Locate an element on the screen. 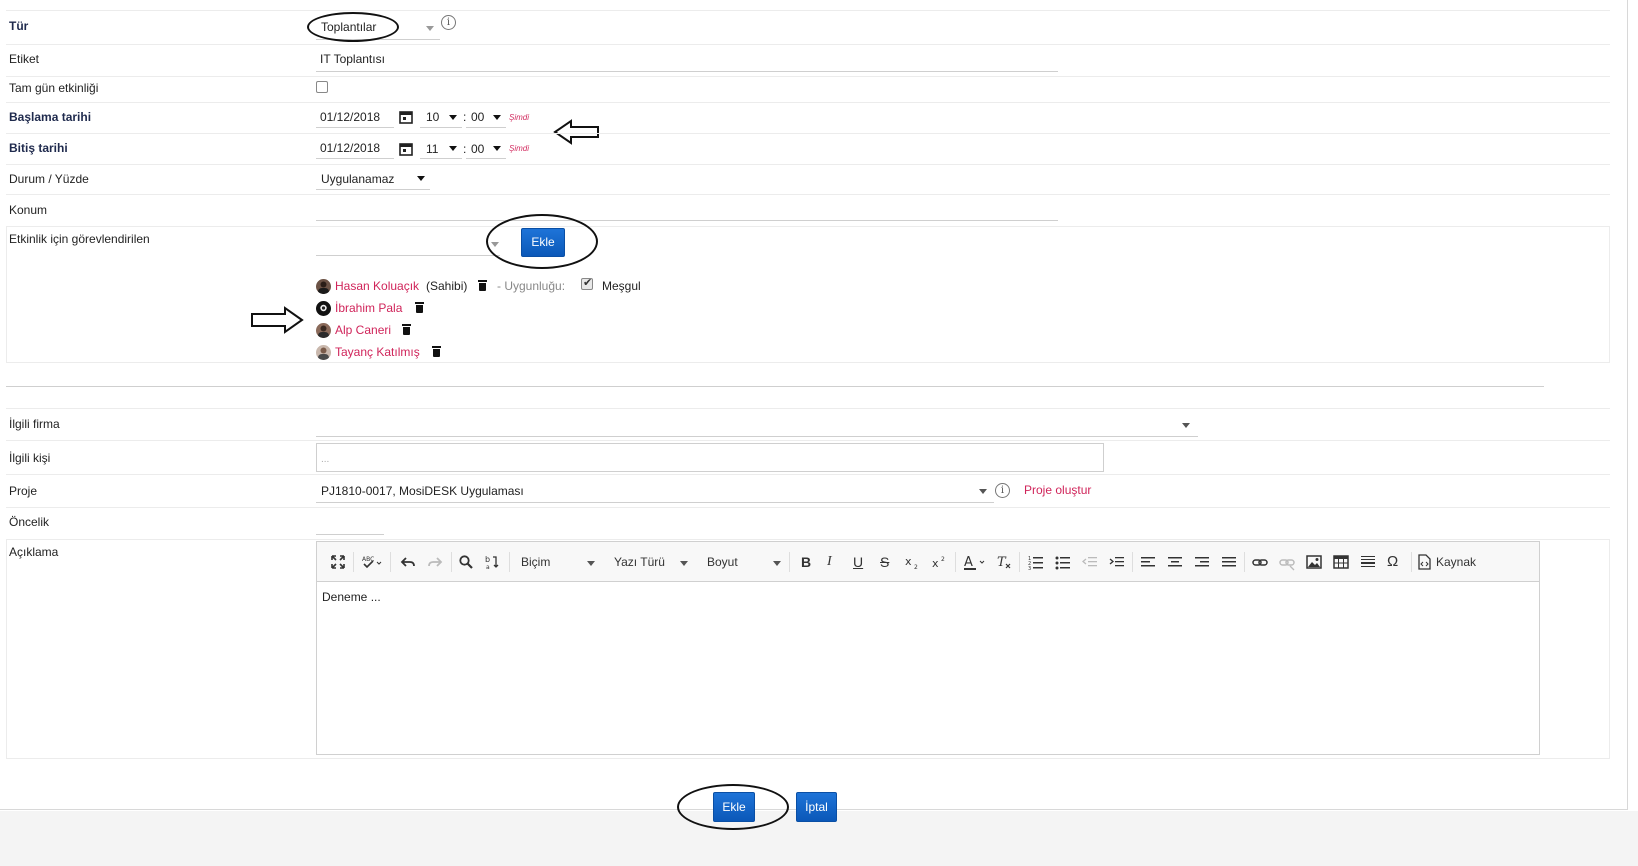  superscript-icon: x2 is located at coordinates (940, 562).